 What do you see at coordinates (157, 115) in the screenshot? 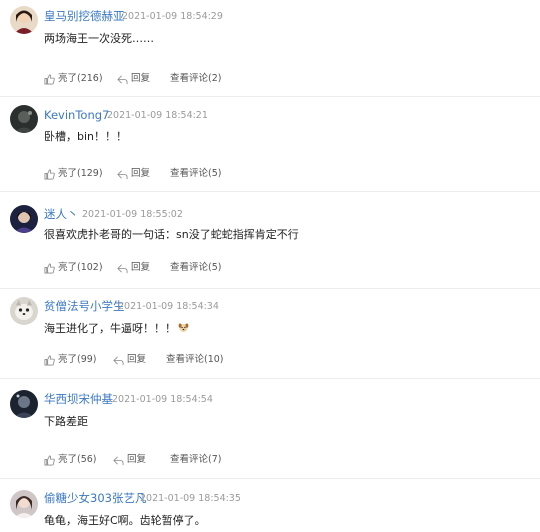
I see `timestamp: 2021-01-09 18:54:21` at bounding box center [157, 115].